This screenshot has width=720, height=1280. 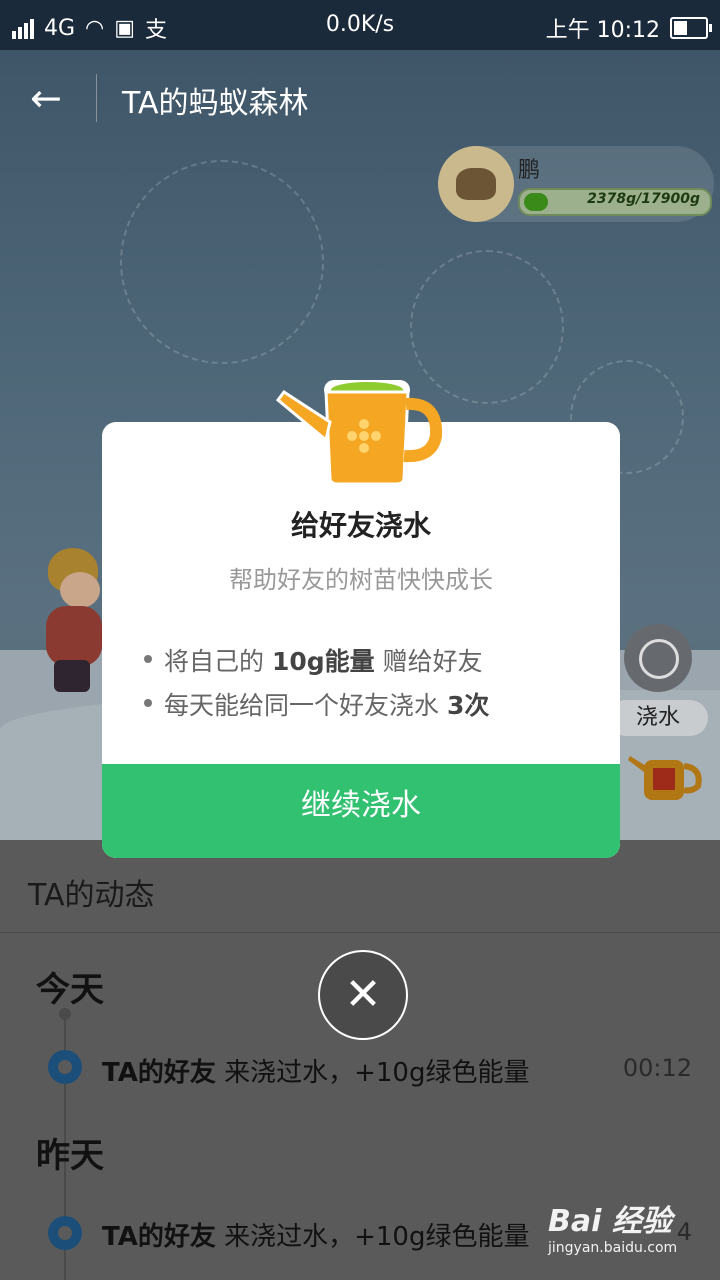 I want to click on kid-coat, so click(x=74, y=636).